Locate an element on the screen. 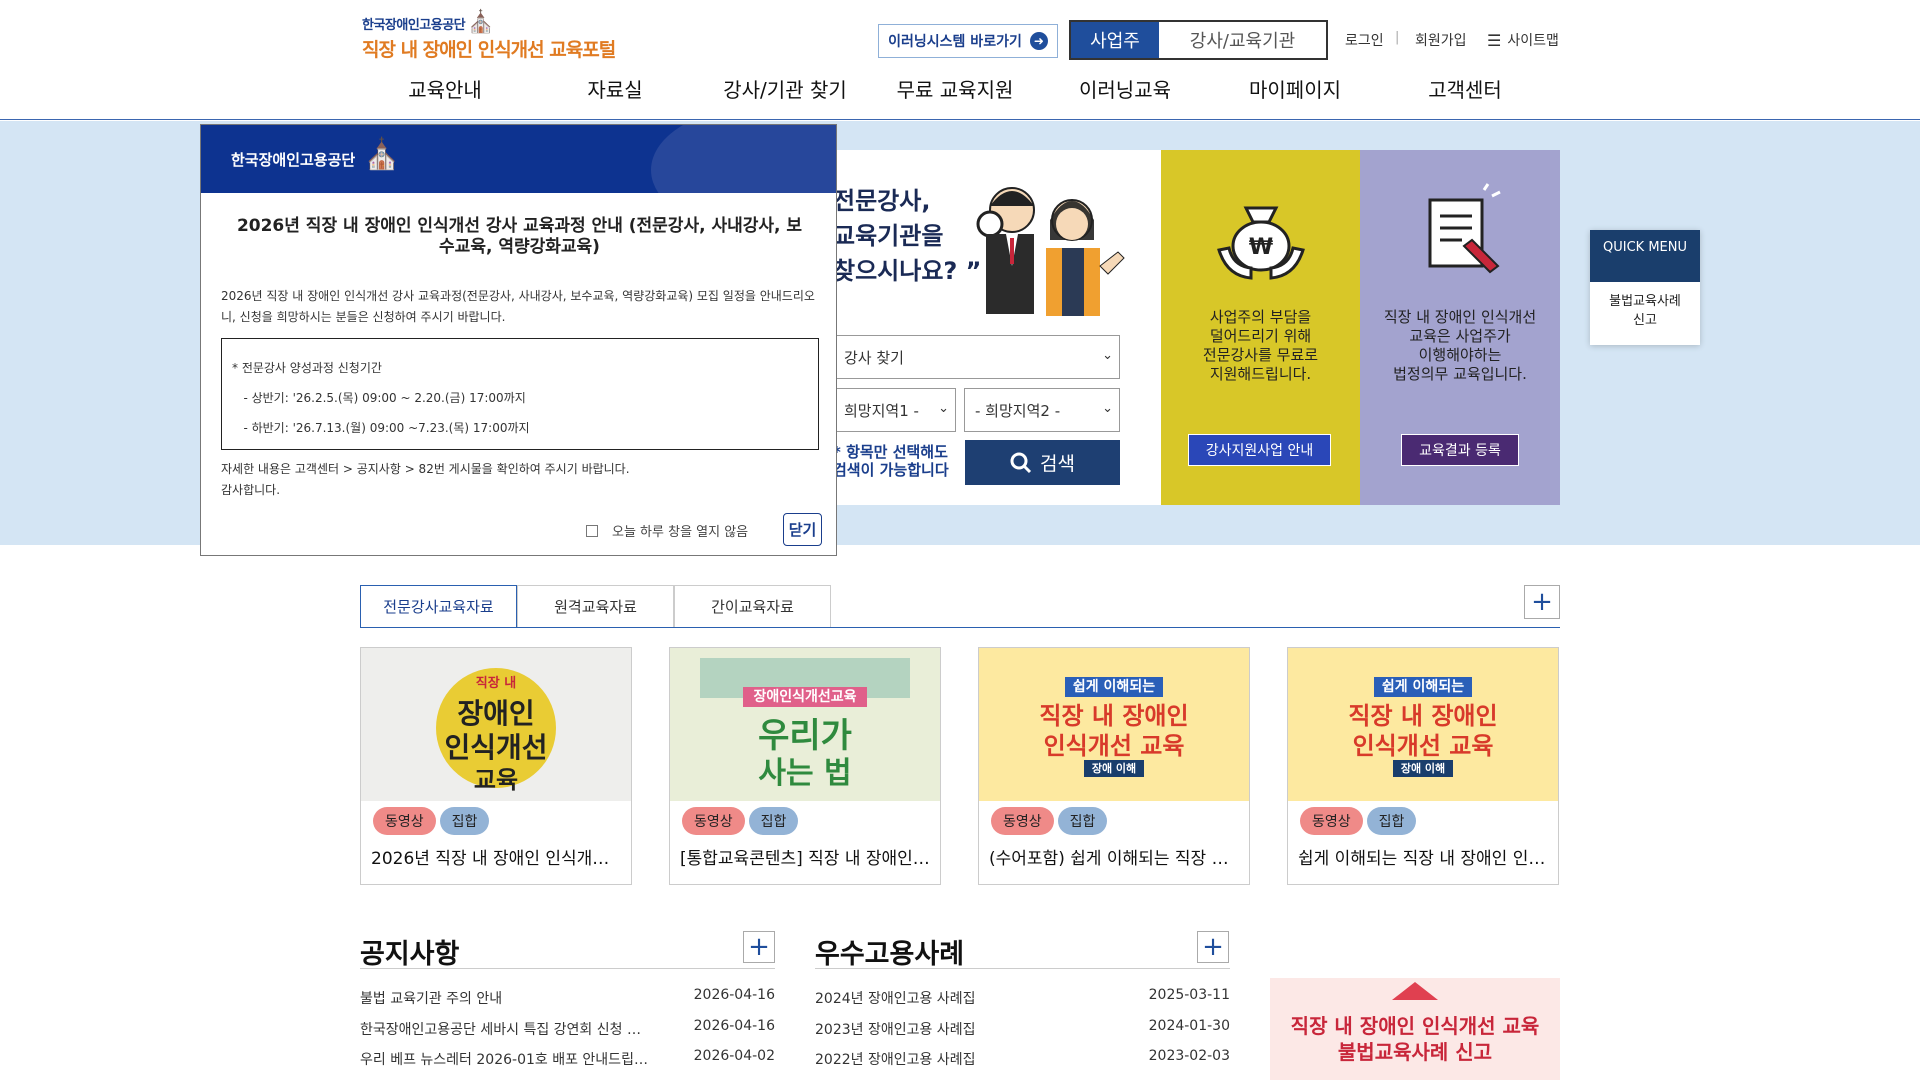  nav-resources: 자료실 is located at coordinates (615, 88).